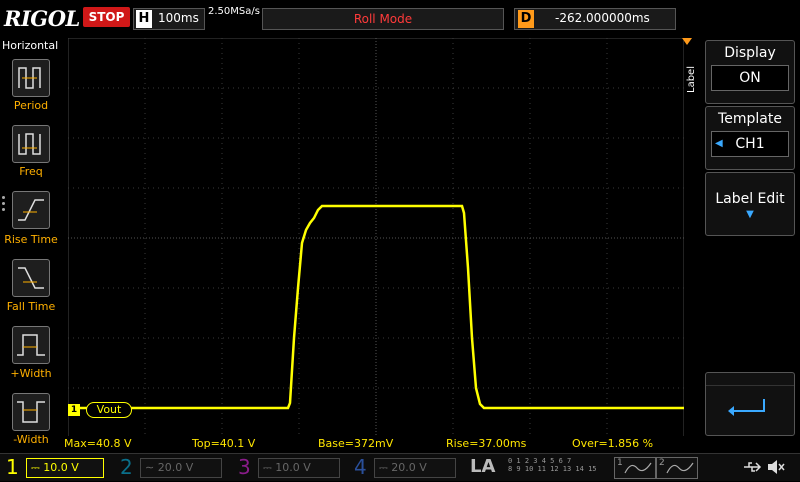  I want to click on run-stop-status: STOP, so click(106, 17).